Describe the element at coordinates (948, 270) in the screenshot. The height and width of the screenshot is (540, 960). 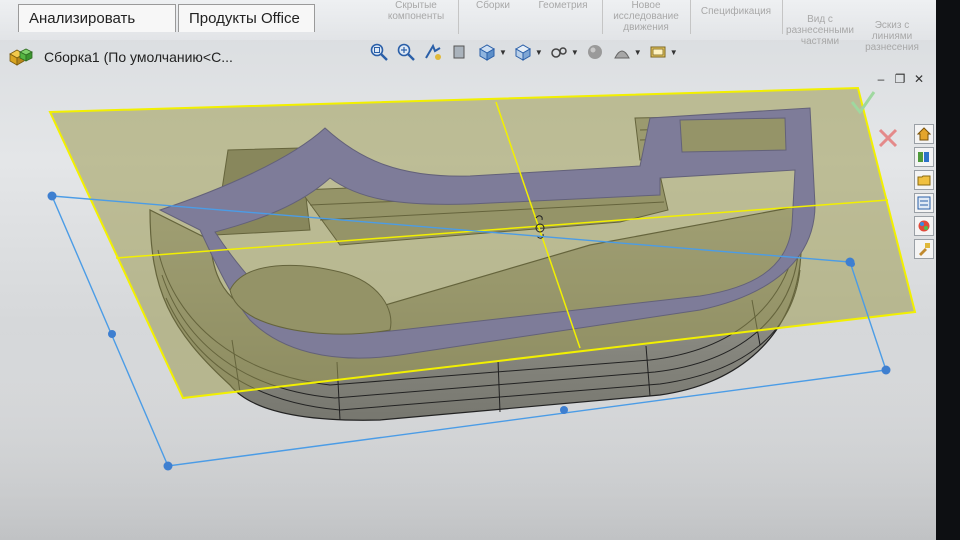
I see `monitor-bezel` at that location.